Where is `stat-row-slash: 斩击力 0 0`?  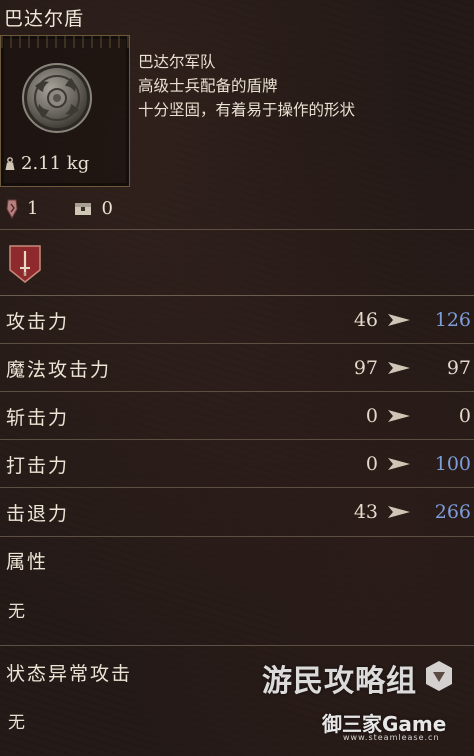 stat-row-slash: 斩击力 0 0 is located at coordinates (237, 416).